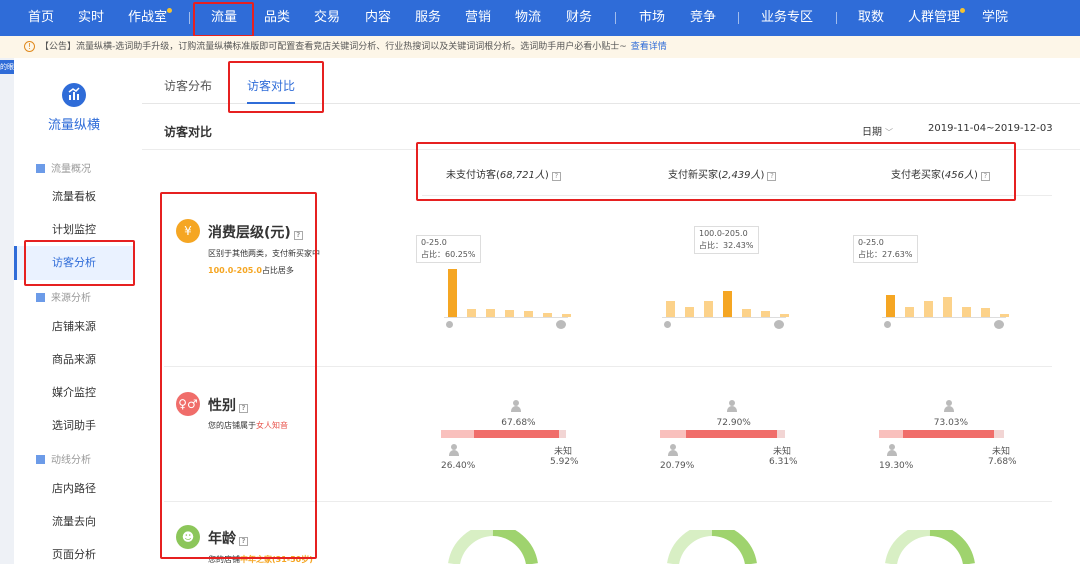  Describe the element at coordinates (677, 466) in the screenshot. I see `gender-male-pct: 20.79%` at that location.